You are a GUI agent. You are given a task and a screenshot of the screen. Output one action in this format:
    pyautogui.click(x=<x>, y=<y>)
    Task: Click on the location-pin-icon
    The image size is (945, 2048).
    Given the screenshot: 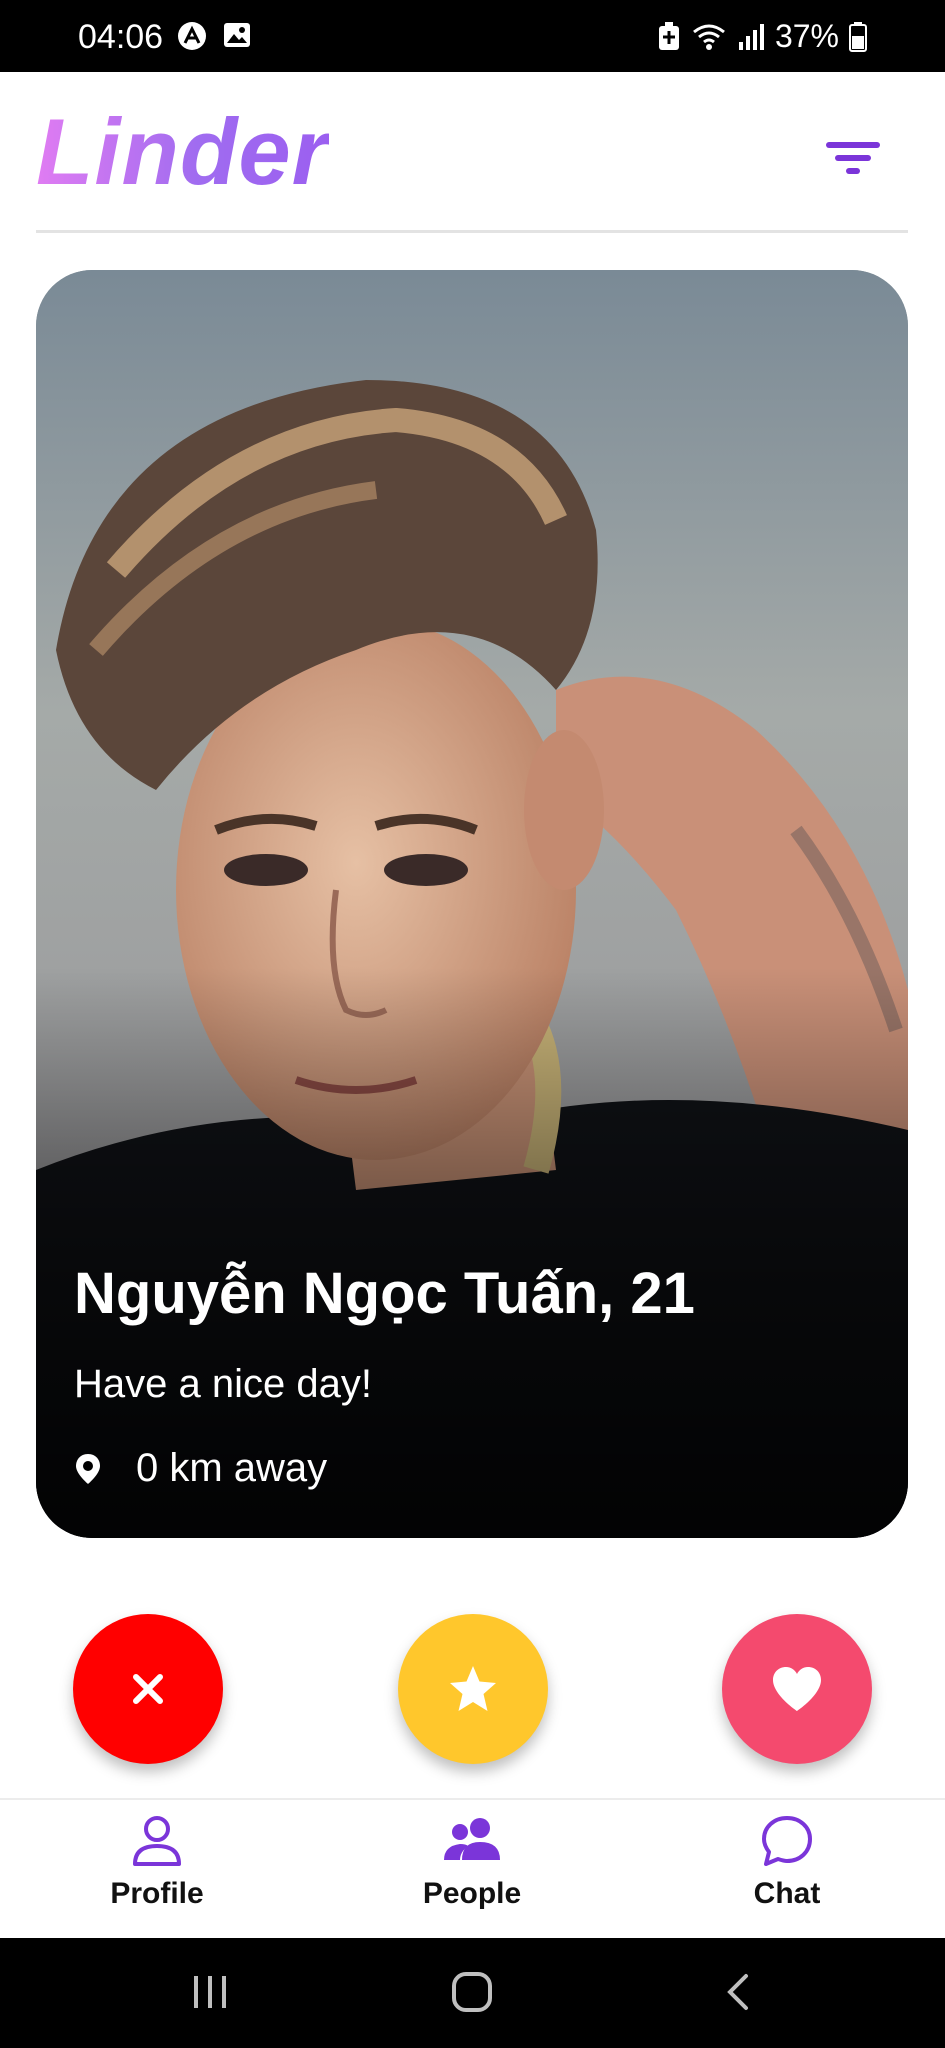 What is the action you would take?
    pyautogui.click(x=88, y=1468)
    